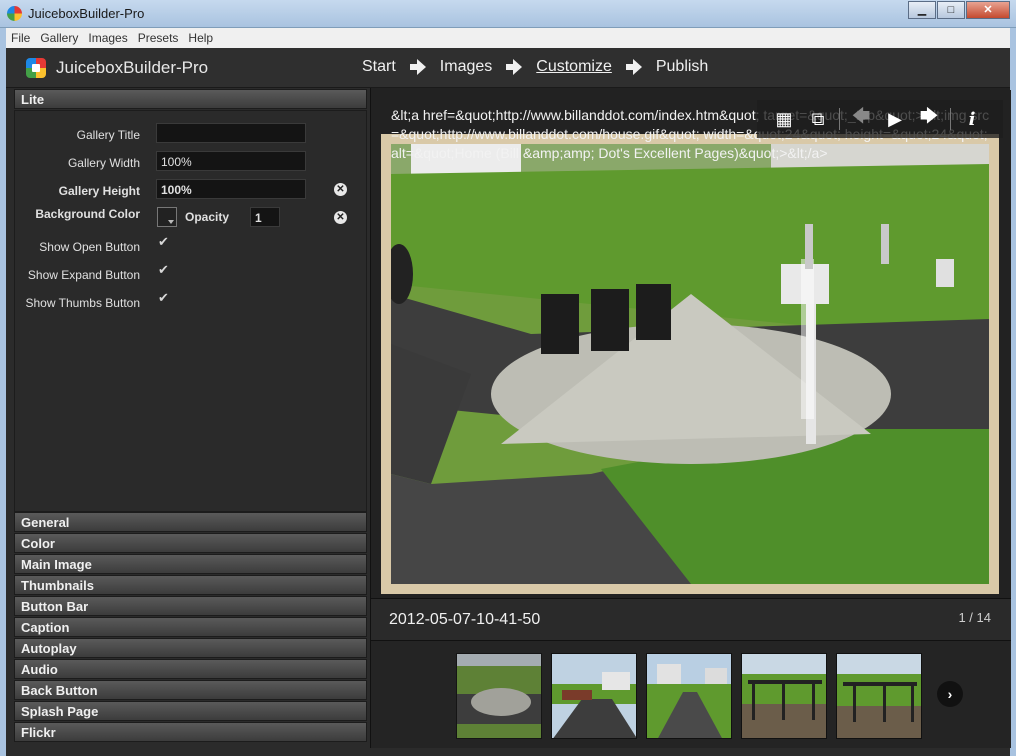 This screenshot has width=1016, height=756. I want to click on background-color-label: Background Color, so click(87, 214).